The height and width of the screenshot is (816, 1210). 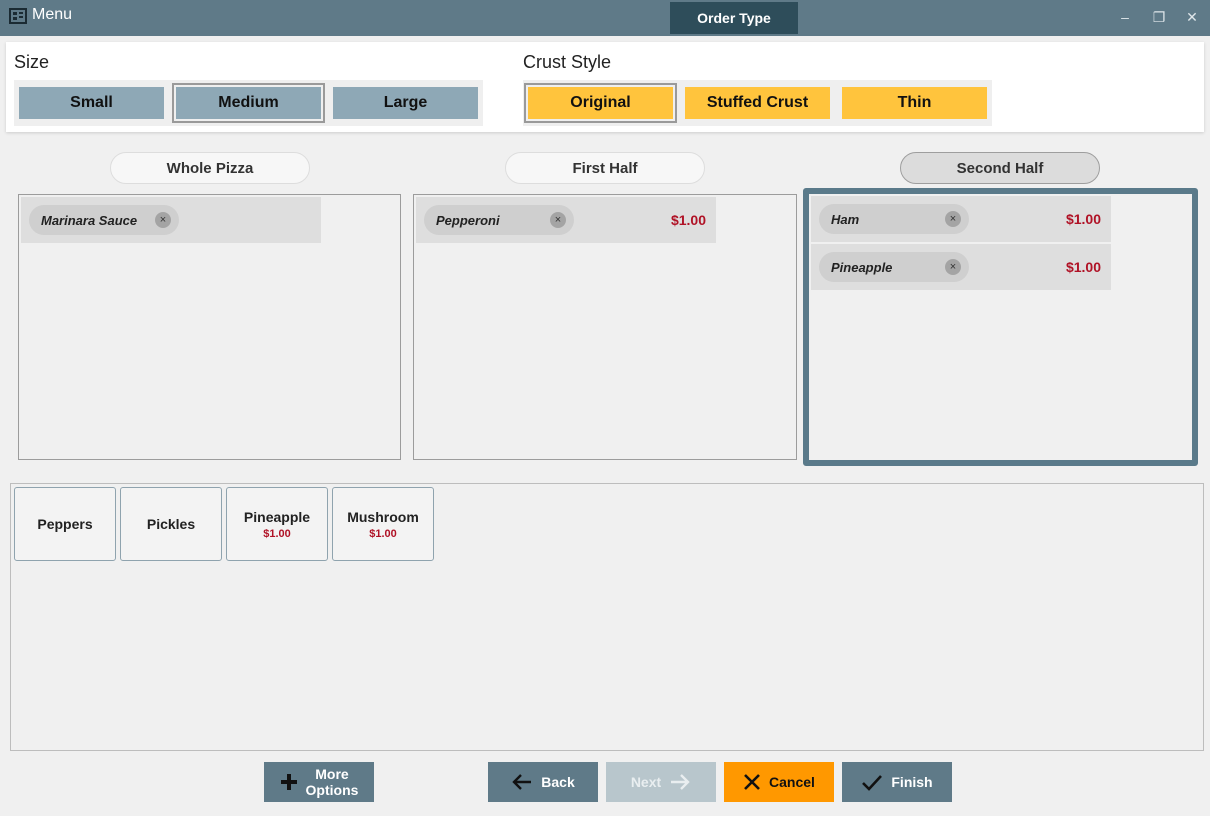 I want to click on tile-name: Mushroom, so click(x=383, y=516).